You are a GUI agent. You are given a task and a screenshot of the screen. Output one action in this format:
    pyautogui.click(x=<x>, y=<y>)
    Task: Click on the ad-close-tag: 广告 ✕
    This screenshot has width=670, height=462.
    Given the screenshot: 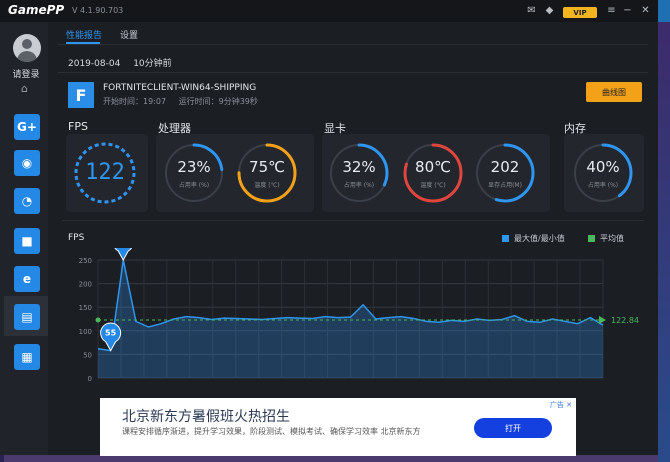 What is the action you would take?
    pyautogui.click(x=561, y=405)
    